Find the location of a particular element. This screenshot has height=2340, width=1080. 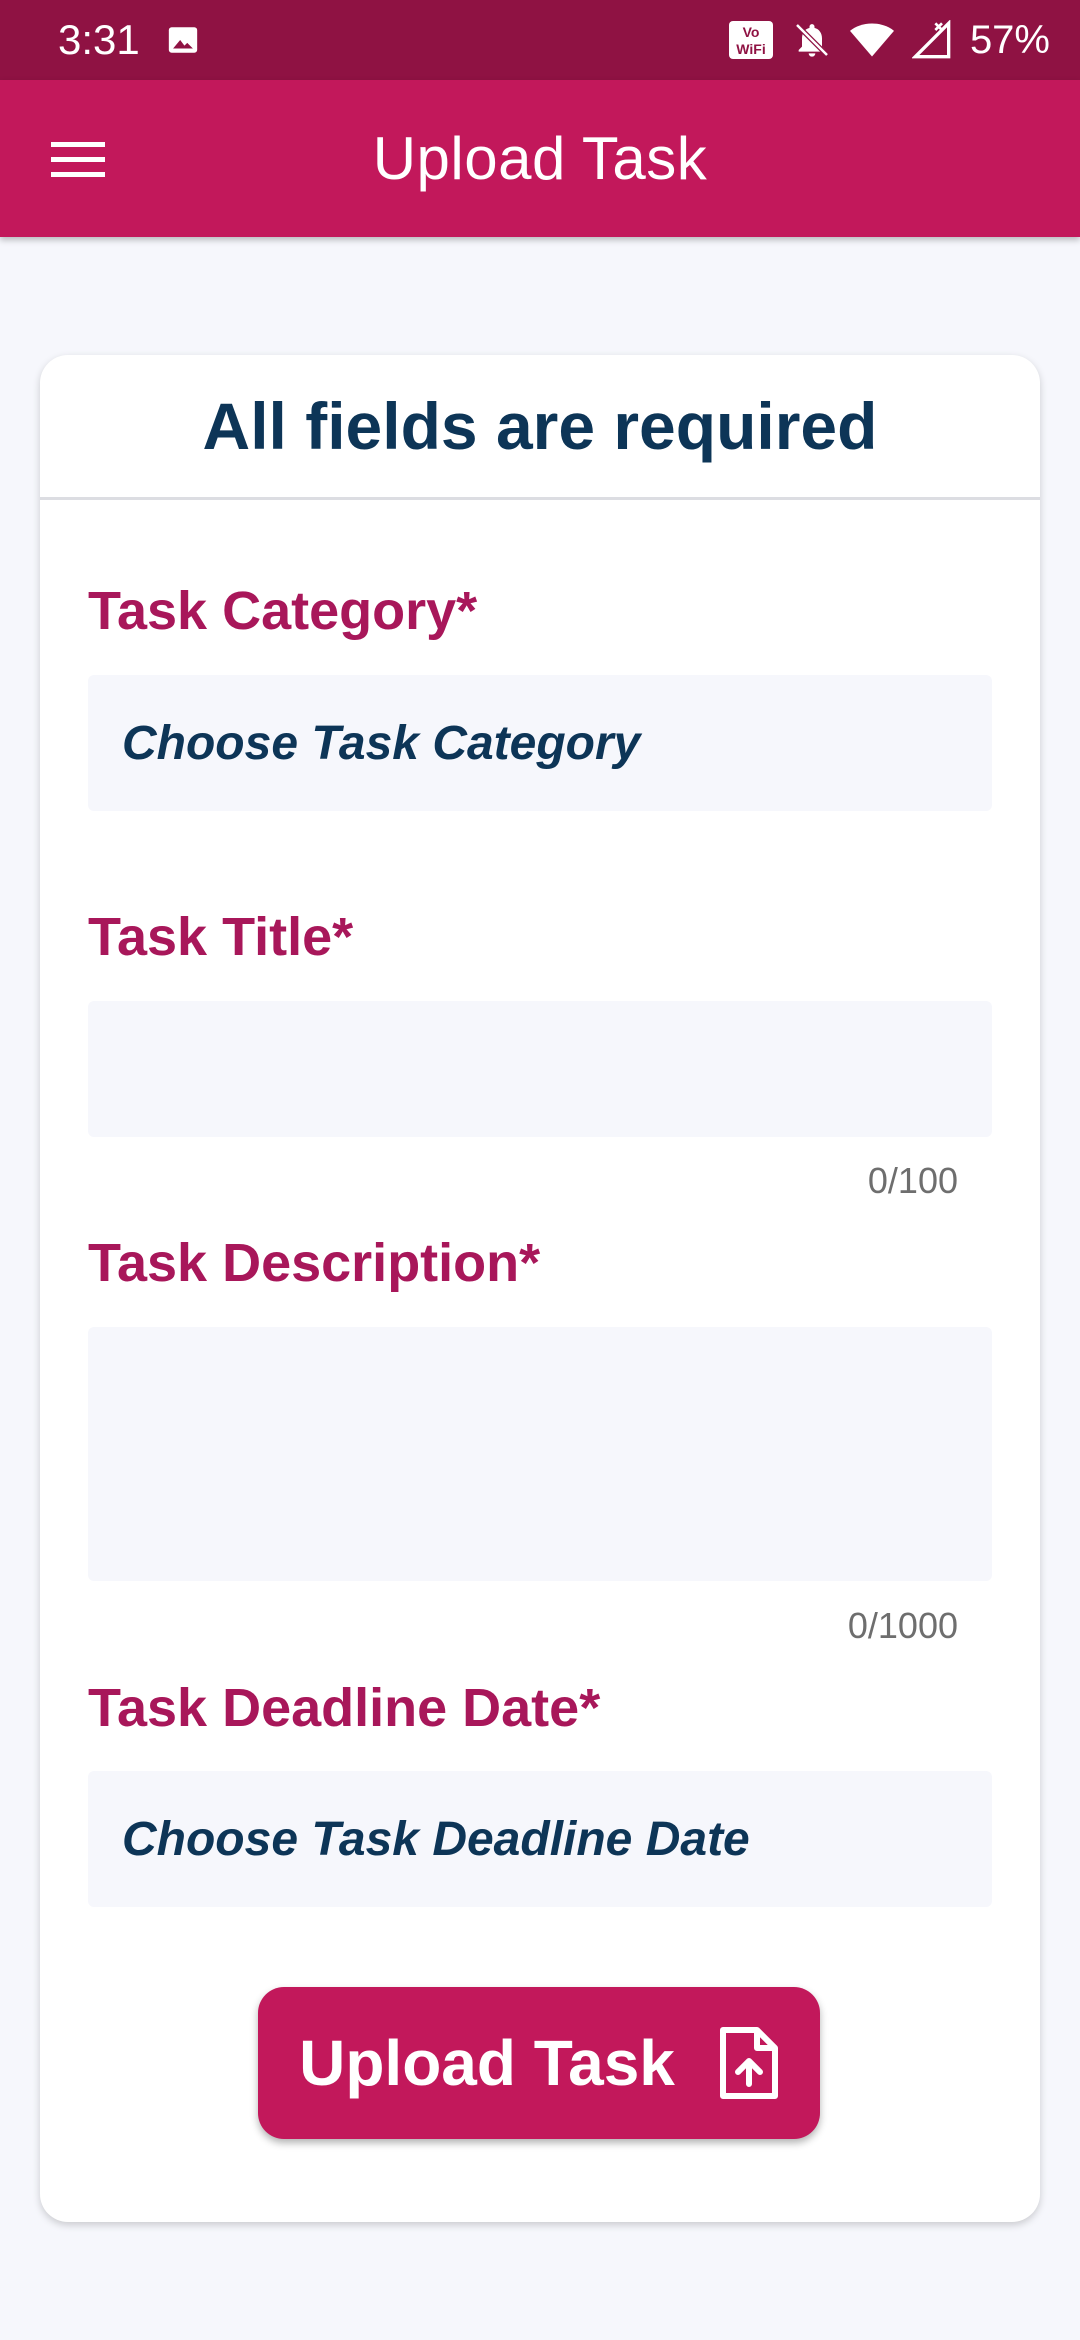

card-header: All fields are required is located at coordinates (540, 427).